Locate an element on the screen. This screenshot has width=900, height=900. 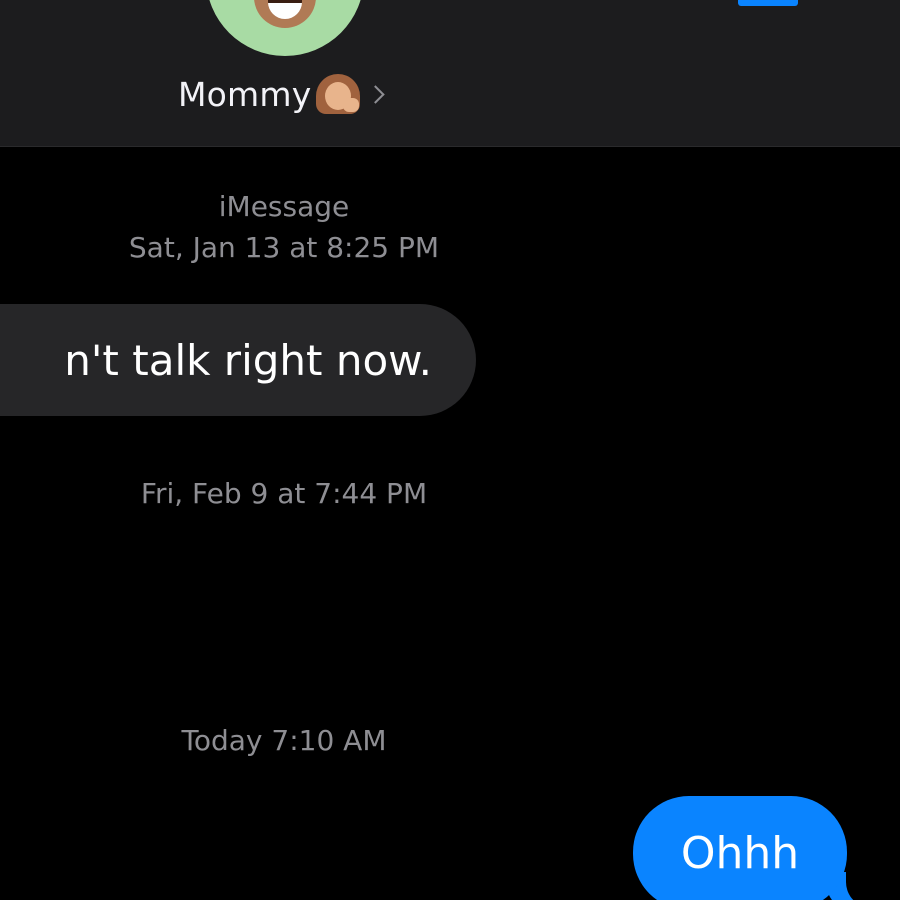
contact-name-button: Mommy is located at coordinates (282, 94).